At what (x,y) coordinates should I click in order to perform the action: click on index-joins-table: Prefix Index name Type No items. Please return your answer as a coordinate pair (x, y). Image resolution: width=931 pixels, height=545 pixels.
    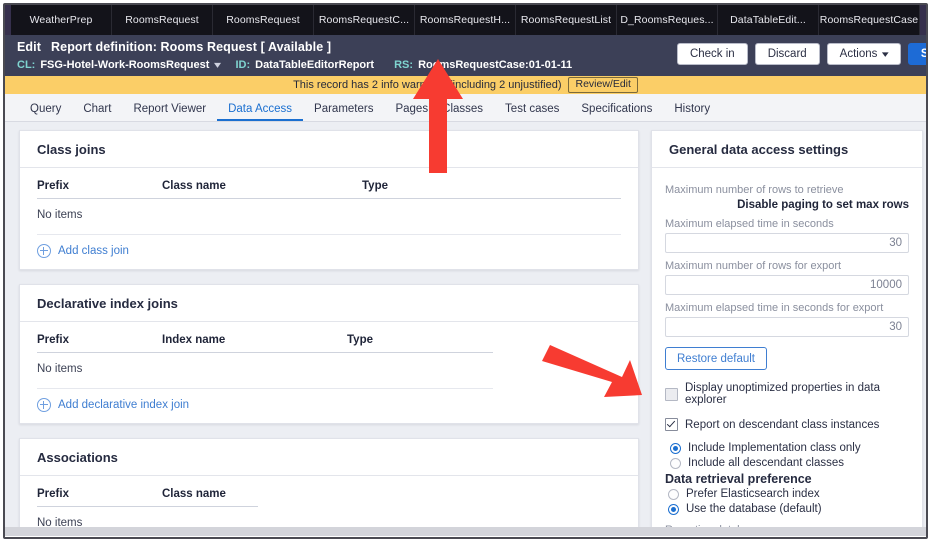
    Looking at the image, I should click on (265, 360).